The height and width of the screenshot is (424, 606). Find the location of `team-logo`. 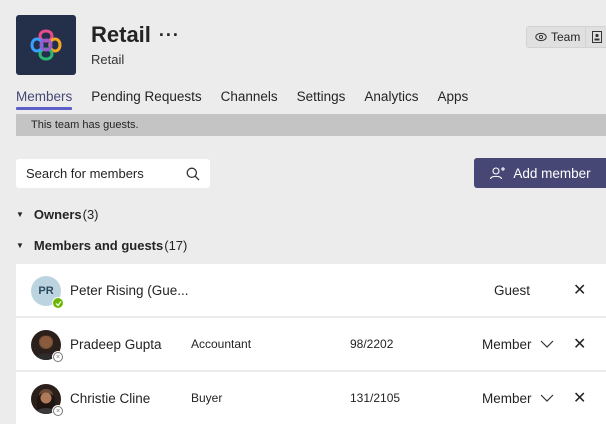

team-logo is located at coordinates (46, 45).